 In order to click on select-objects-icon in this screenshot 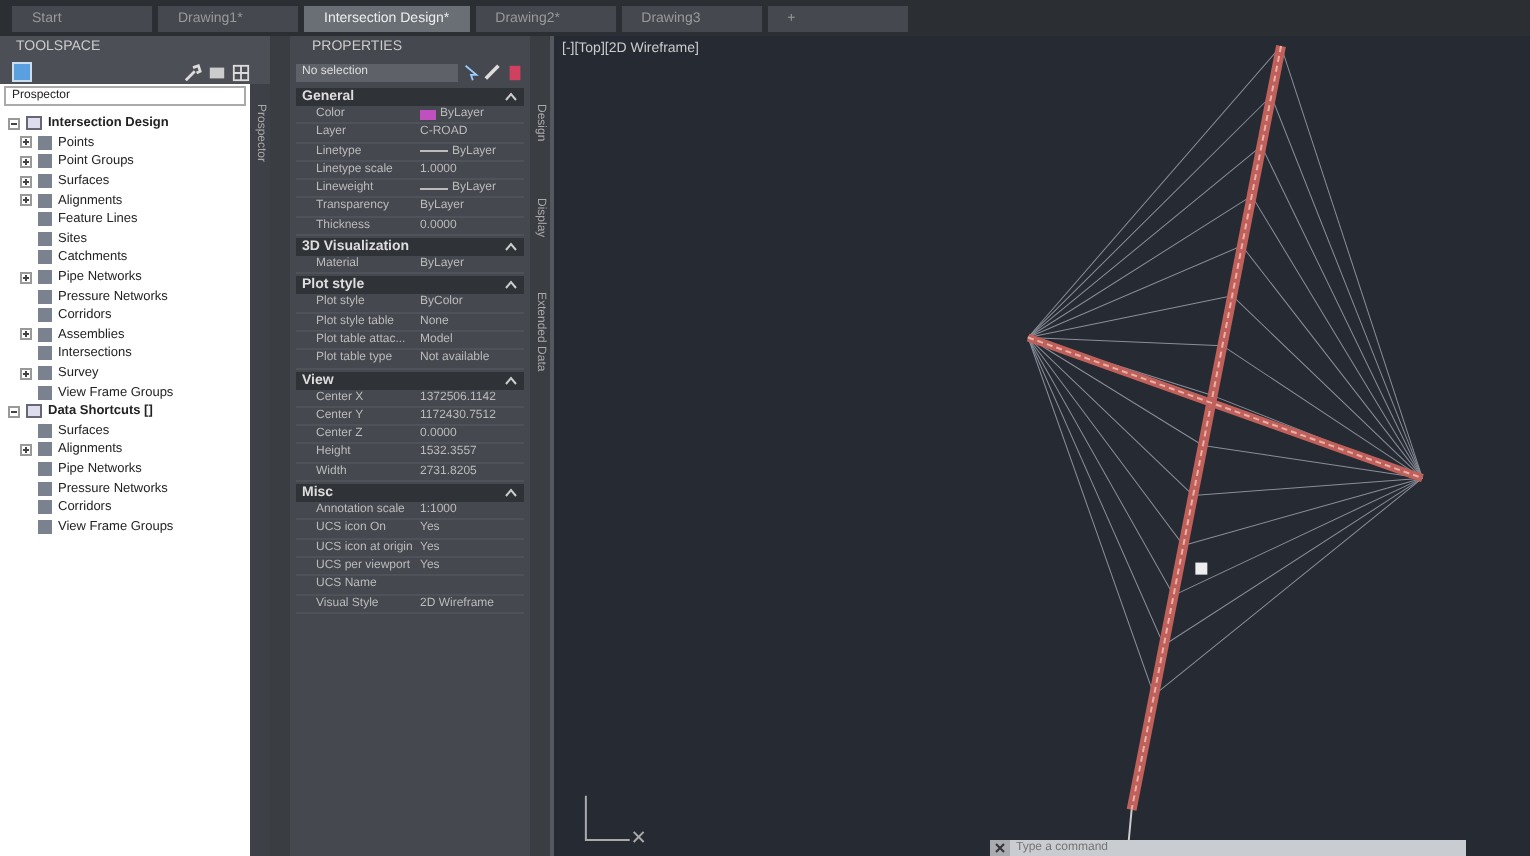, I will do `click(471, 73)`.